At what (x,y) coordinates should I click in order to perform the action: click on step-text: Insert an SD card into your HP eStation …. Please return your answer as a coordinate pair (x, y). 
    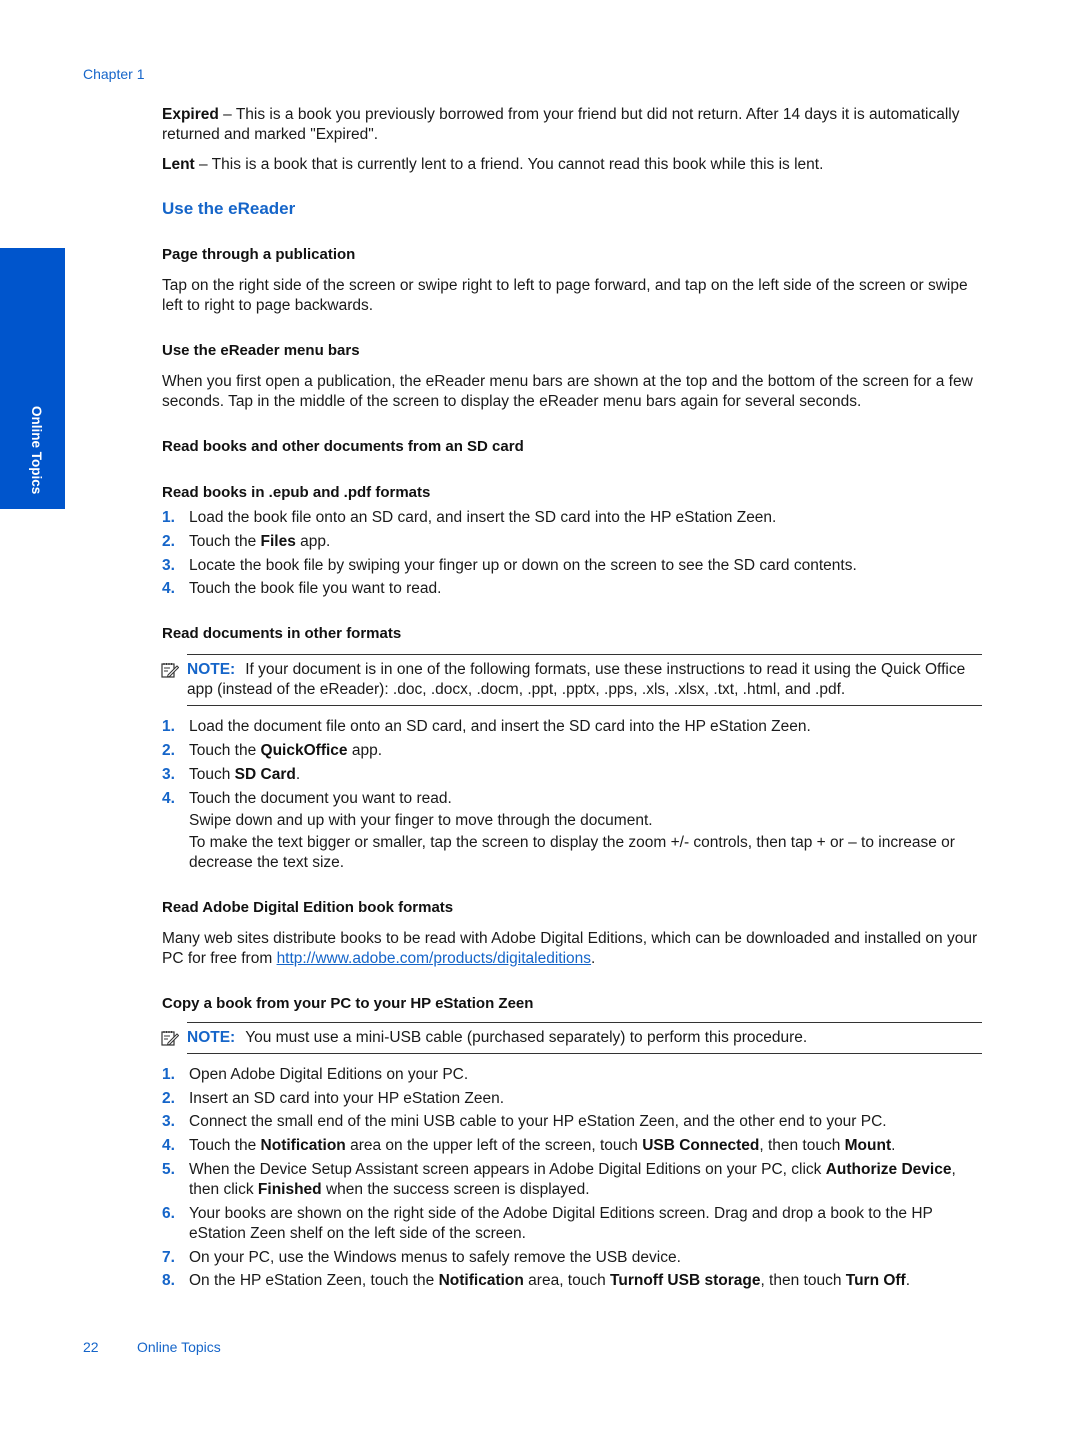
    Looking at the image, I should click on (347, 1098).